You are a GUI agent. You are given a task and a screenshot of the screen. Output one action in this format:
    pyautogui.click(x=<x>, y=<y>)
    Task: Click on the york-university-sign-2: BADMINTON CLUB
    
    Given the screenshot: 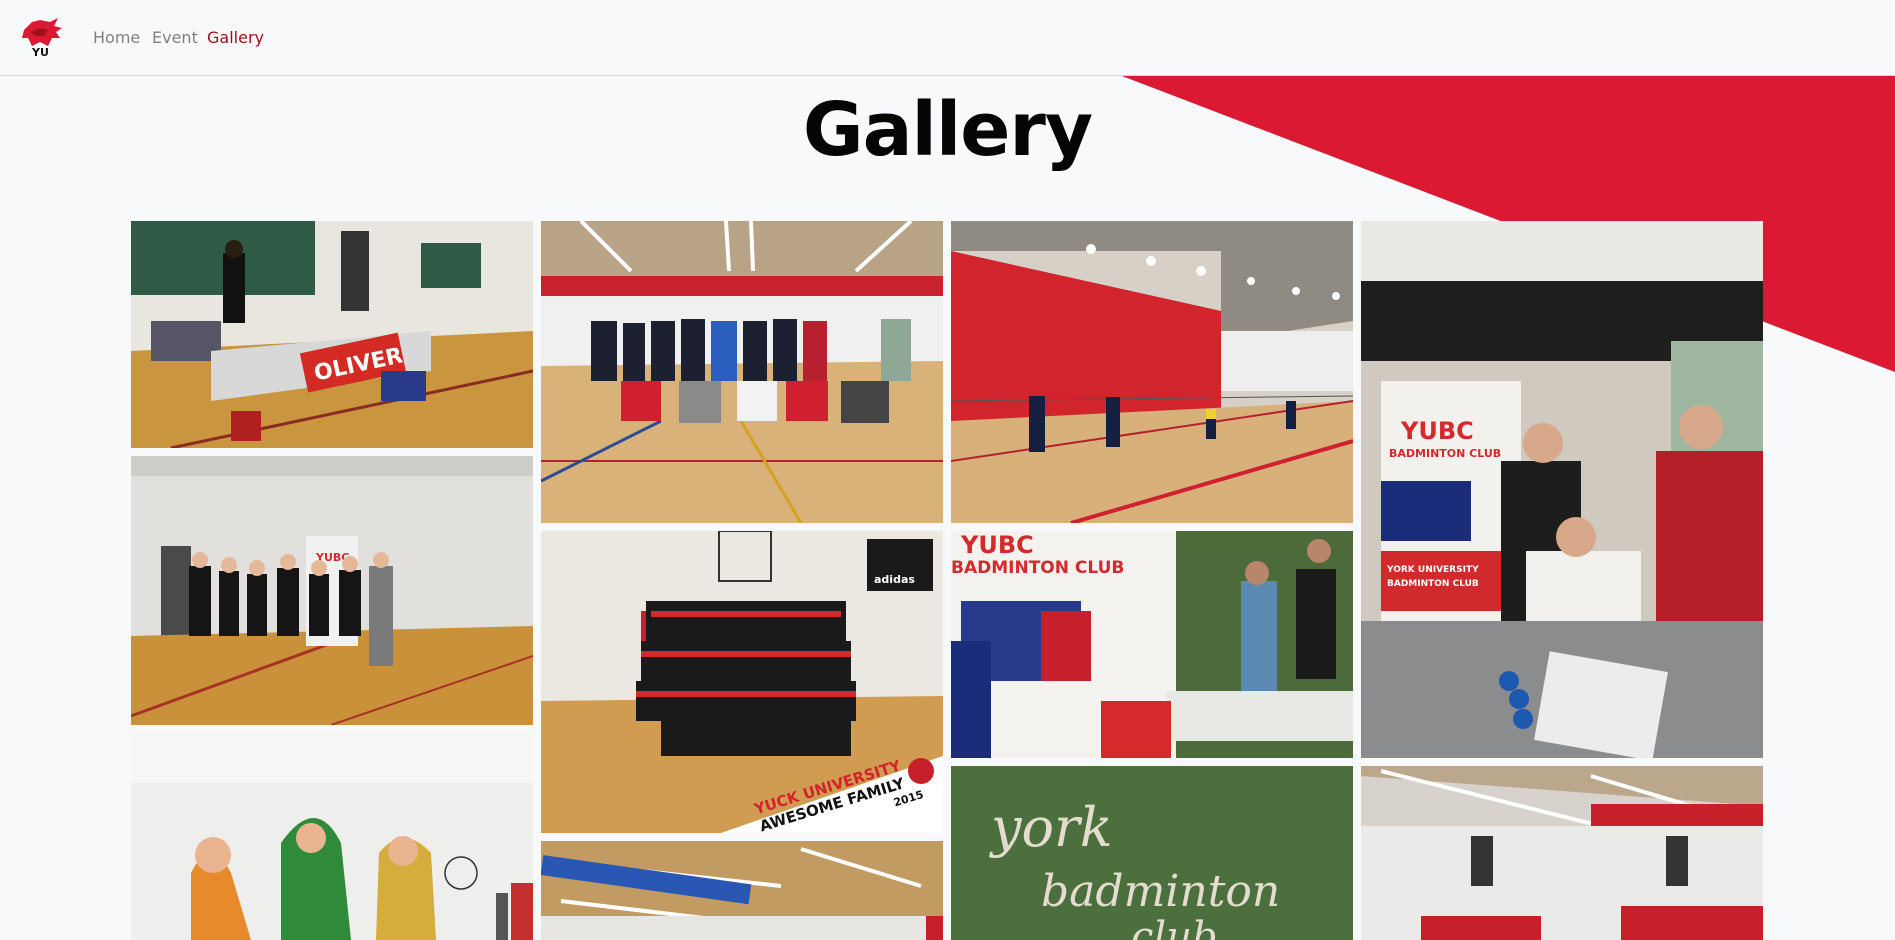 What is the action you would take?
    pyautogui.click(x=1433, y=584)
    